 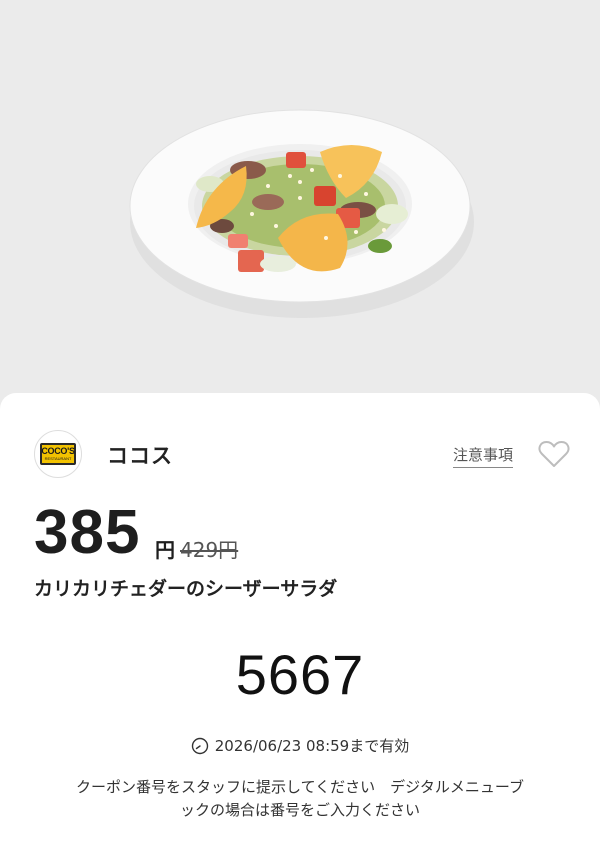 I want to click on clock-icon, so click(x=199, y=745).